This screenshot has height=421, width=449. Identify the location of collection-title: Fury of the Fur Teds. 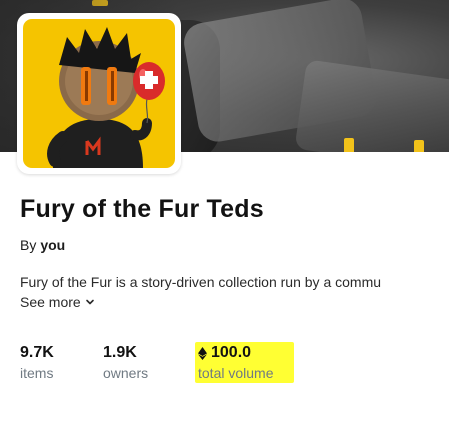
(142, 209).